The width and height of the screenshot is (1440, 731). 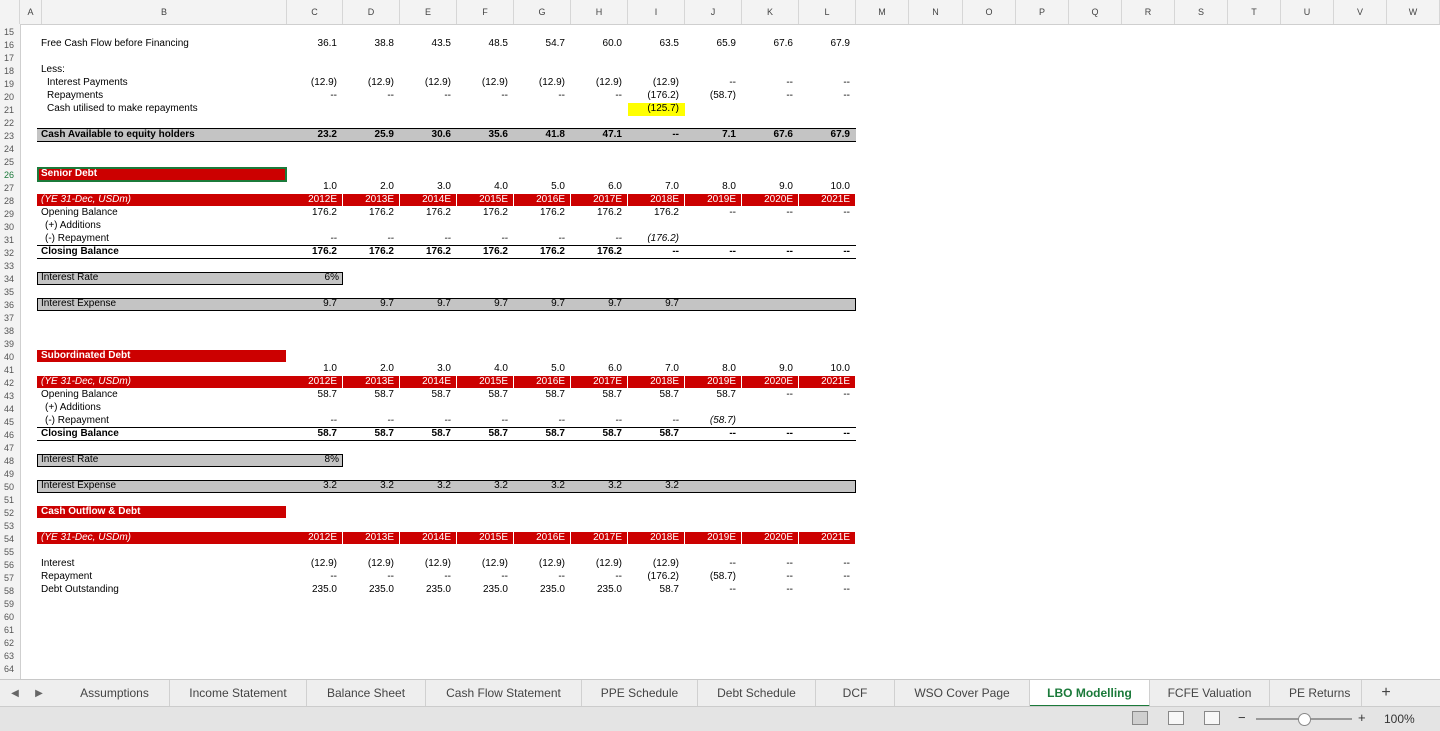 What do you see at coordinates (10, 552) in the screenshot?
I see `row-header-55: 55` at bounding box center [10, 552].